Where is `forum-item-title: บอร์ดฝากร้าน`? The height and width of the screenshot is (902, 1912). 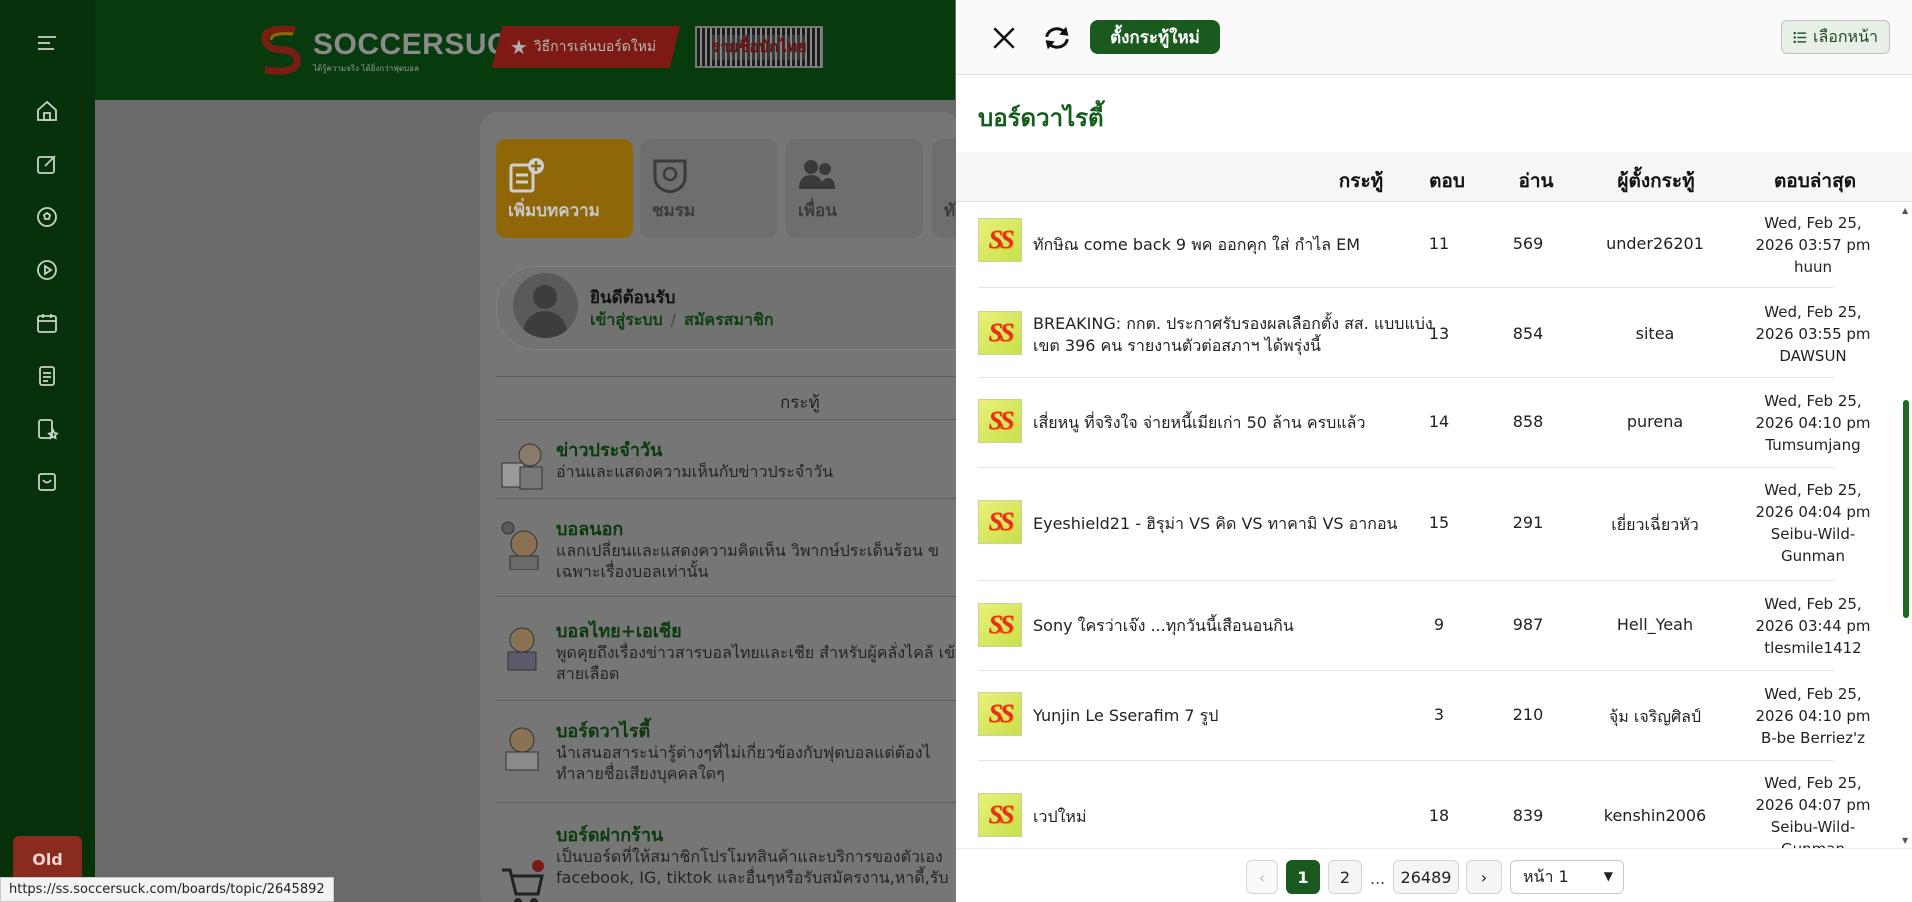 forum-item-title: บอร์ดฝากร้าน is located at coordinates (609, 834).